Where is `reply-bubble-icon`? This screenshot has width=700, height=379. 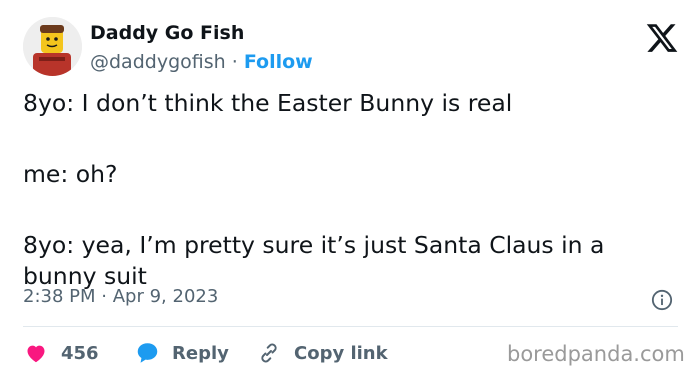
reply-bubble-icon is located at coordinates (147, 353).